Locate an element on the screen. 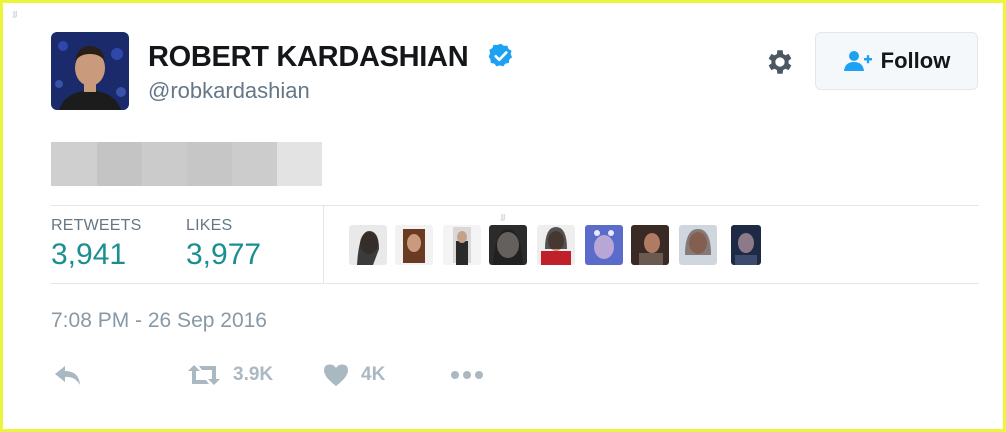  reply-icon is located at coordinates (67, 375).